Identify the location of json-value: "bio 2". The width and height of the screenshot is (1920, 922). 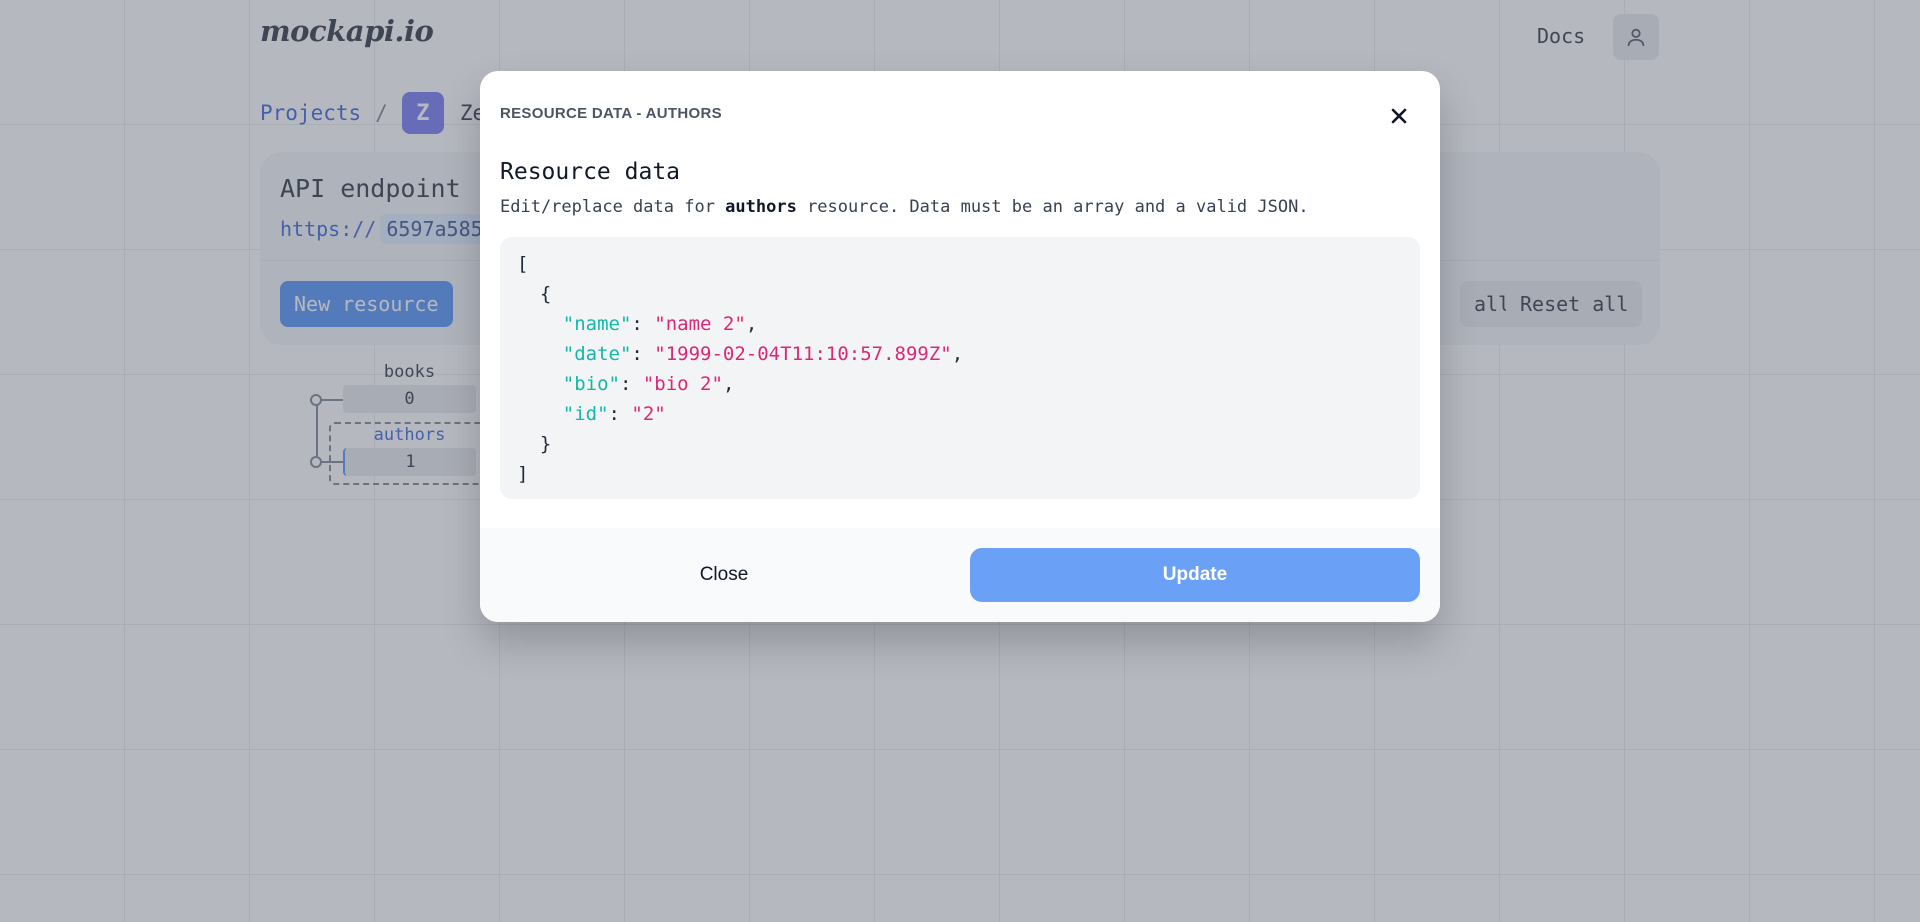
(682, 384).